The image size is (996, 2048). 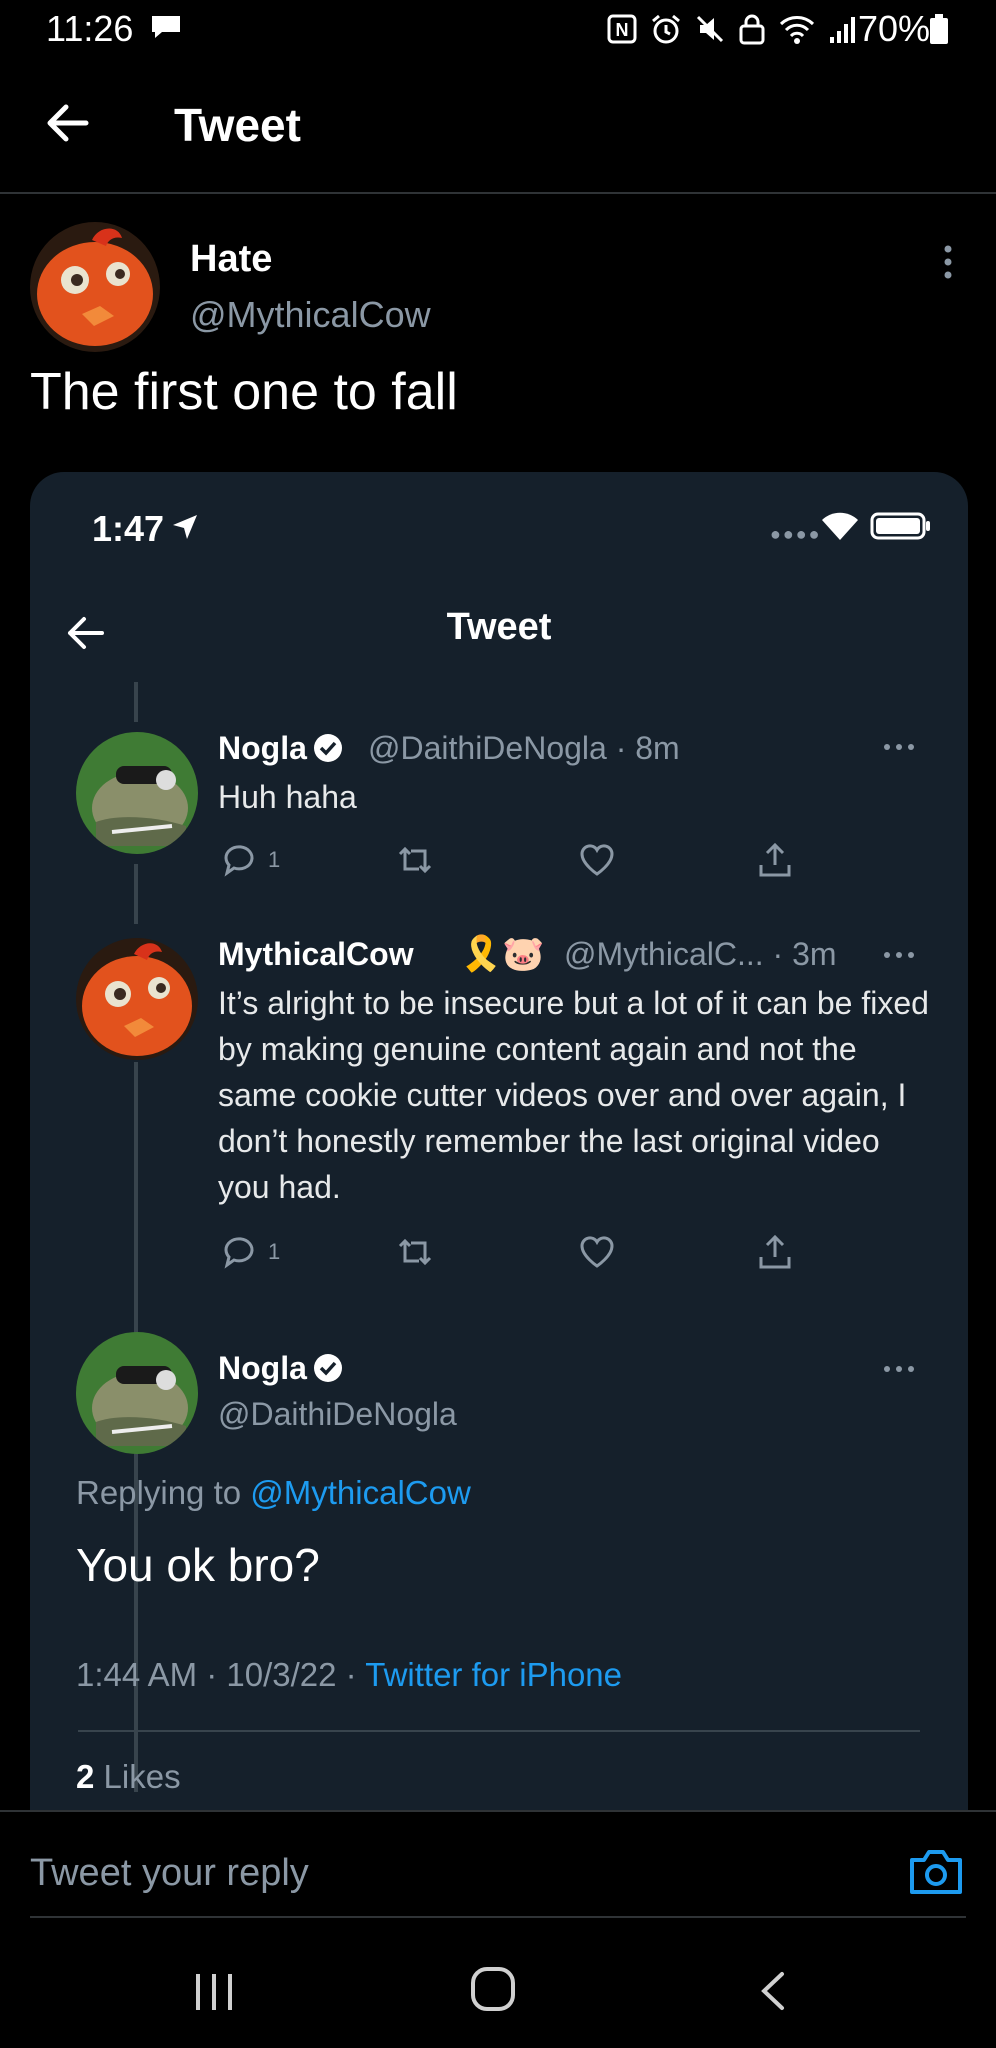 I want to click on signal-icon, so click(x=842, y=30).